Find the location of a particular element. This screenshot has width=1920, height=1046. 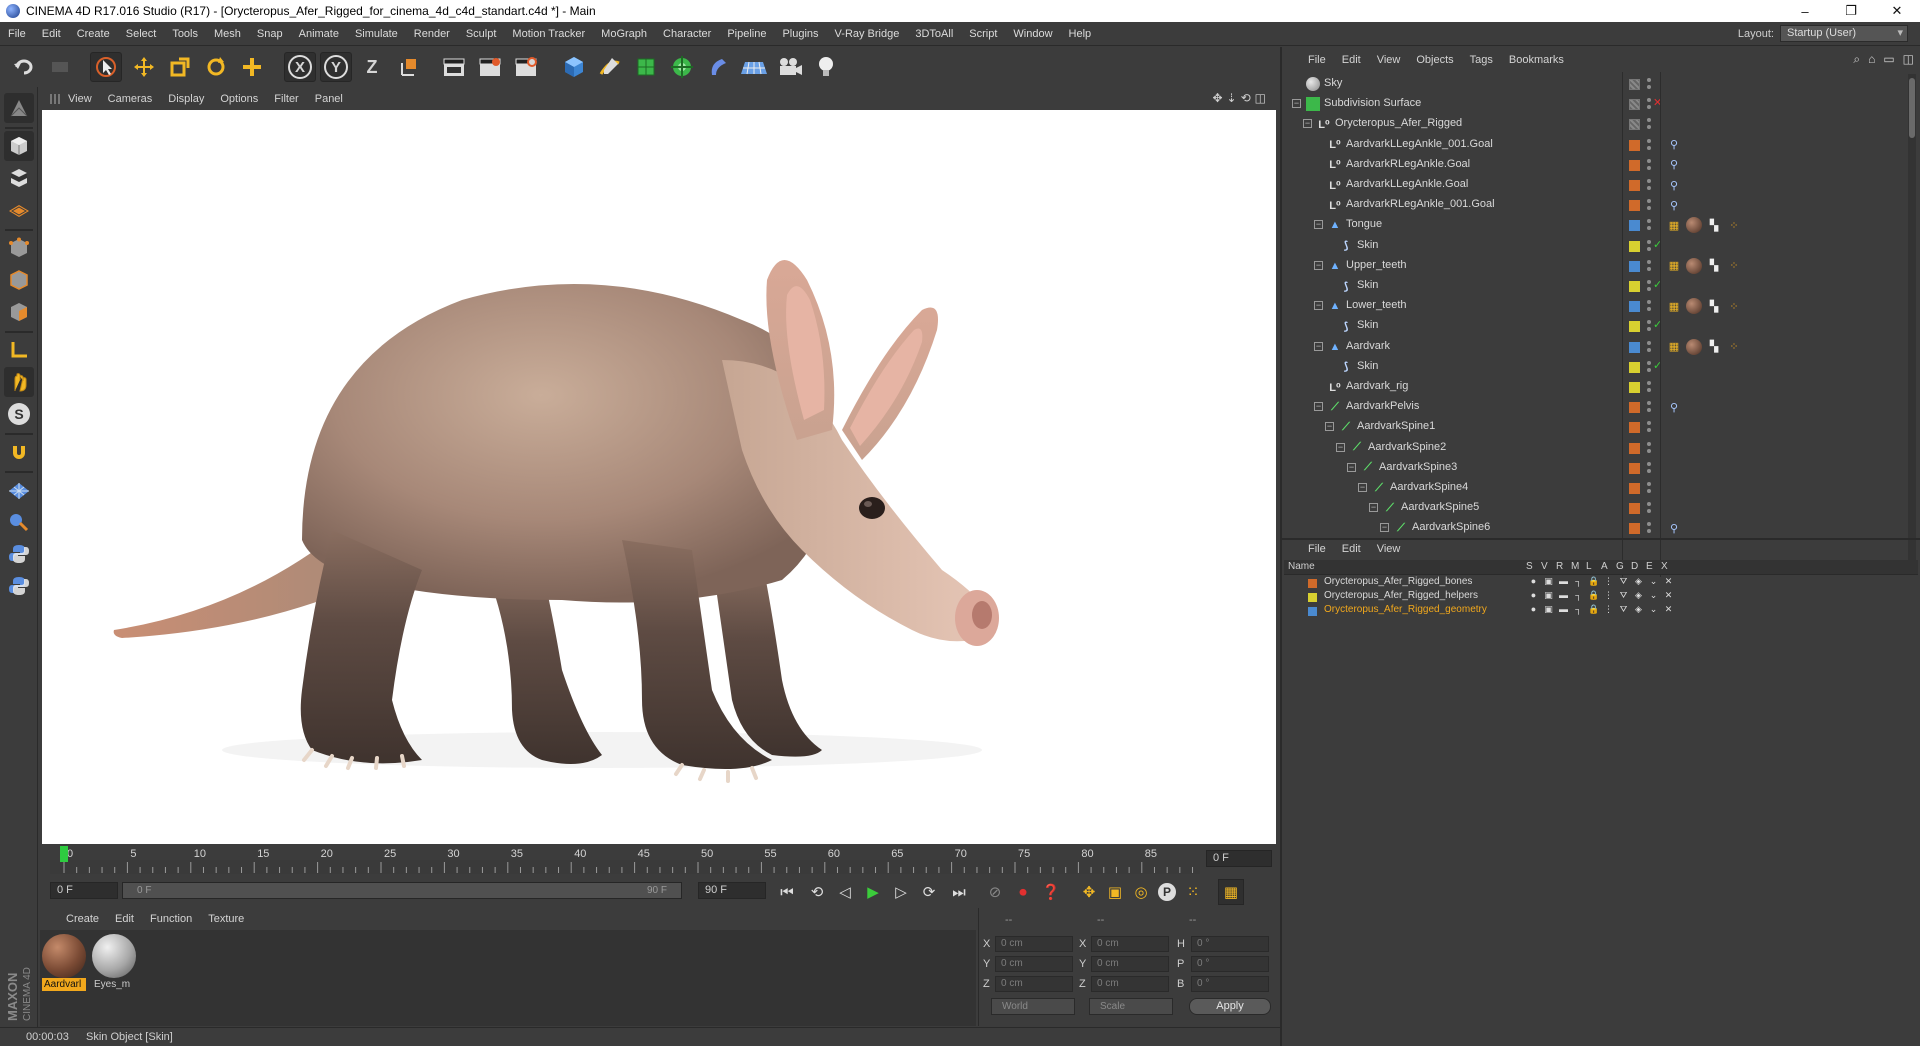

menu-help: Help is located at coordinates (1080, 34).